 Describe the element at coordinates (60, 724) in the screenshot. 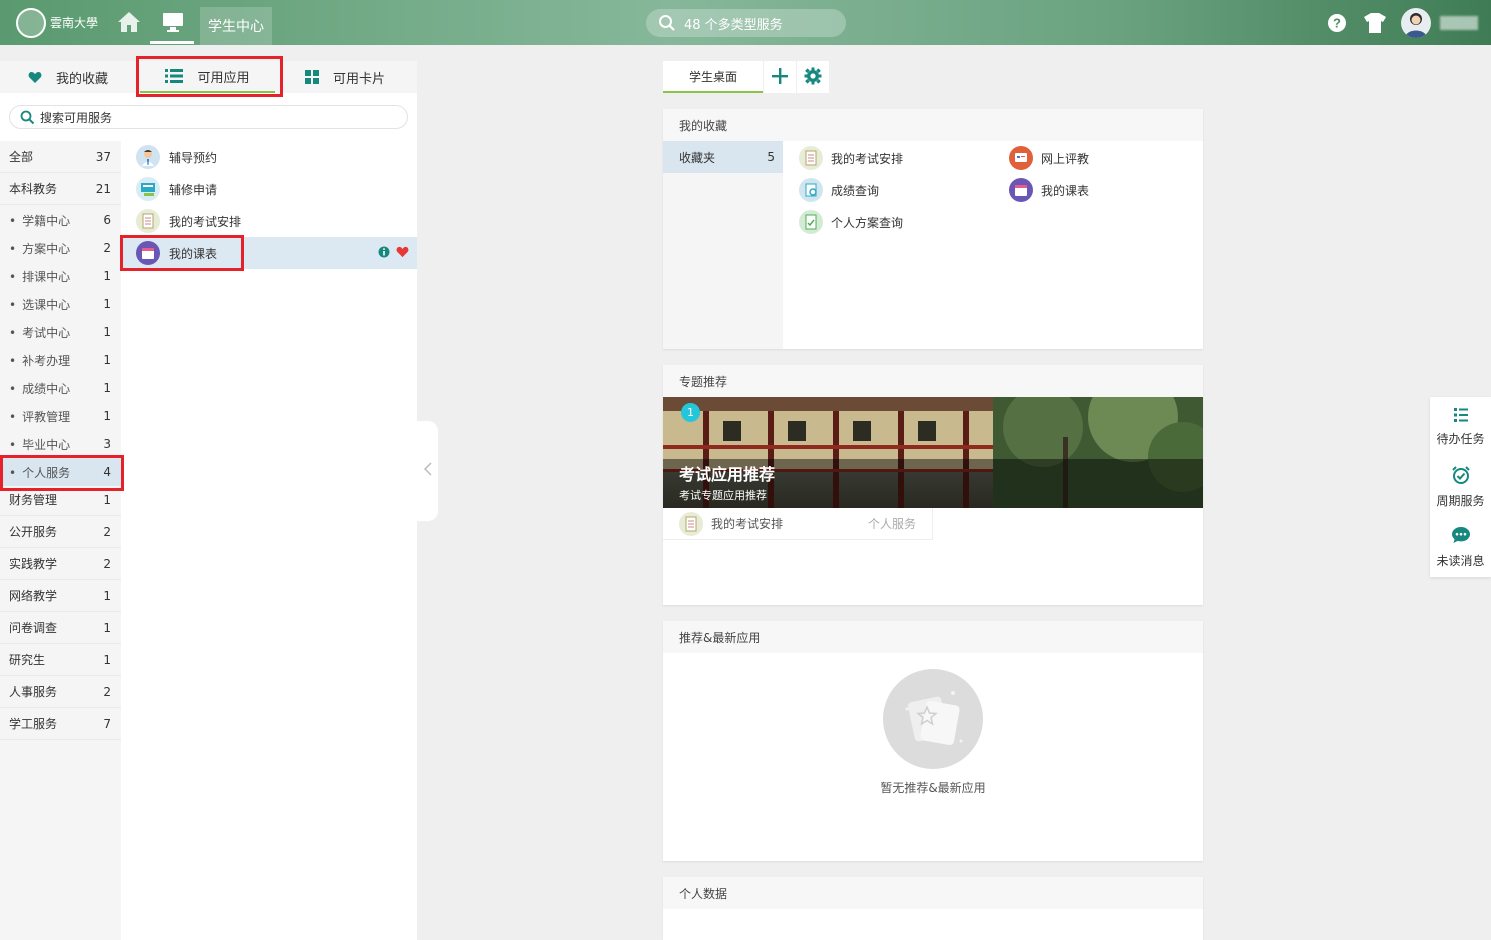

I see `category-student-affairs: 学工服务 7` at that location.